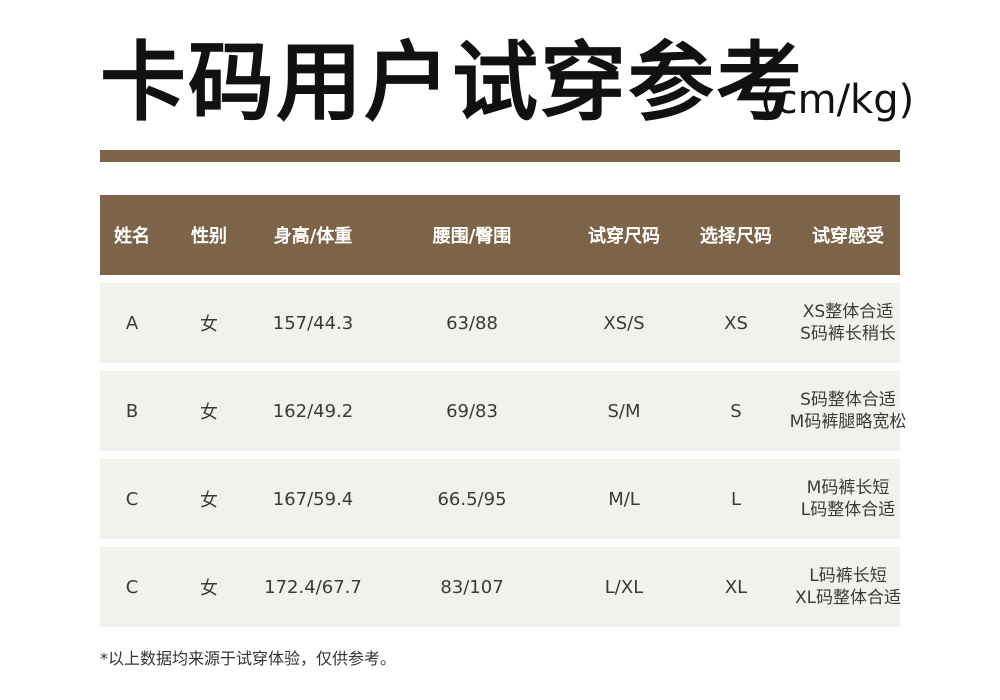 This screenshot has height=700, width=1000. I want to click on cell-name: A, so click(132, 323).